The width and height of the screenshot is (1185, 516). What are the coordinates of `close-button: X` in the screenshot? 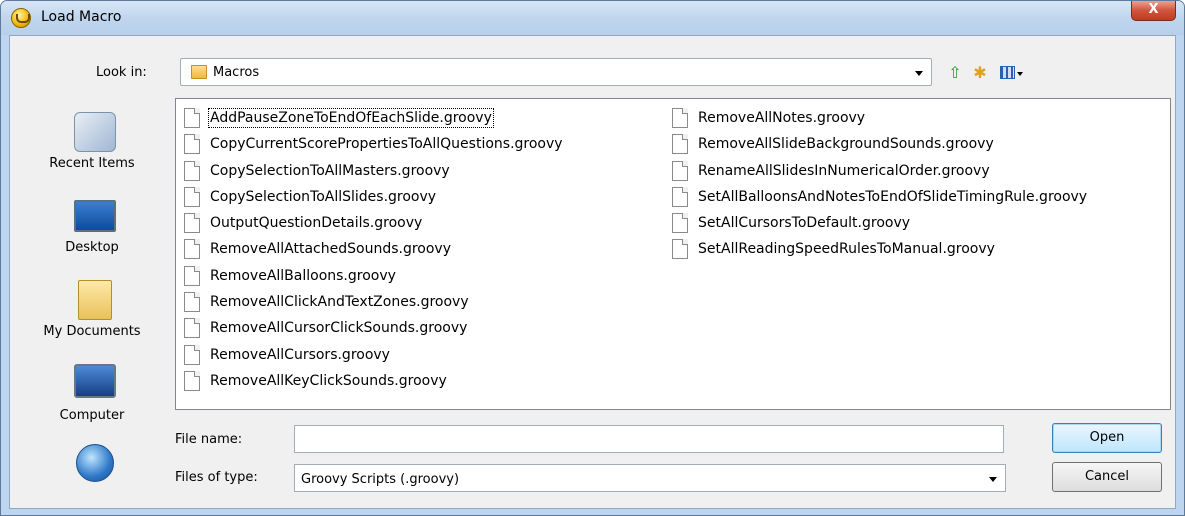 It's located at (1153, 11).